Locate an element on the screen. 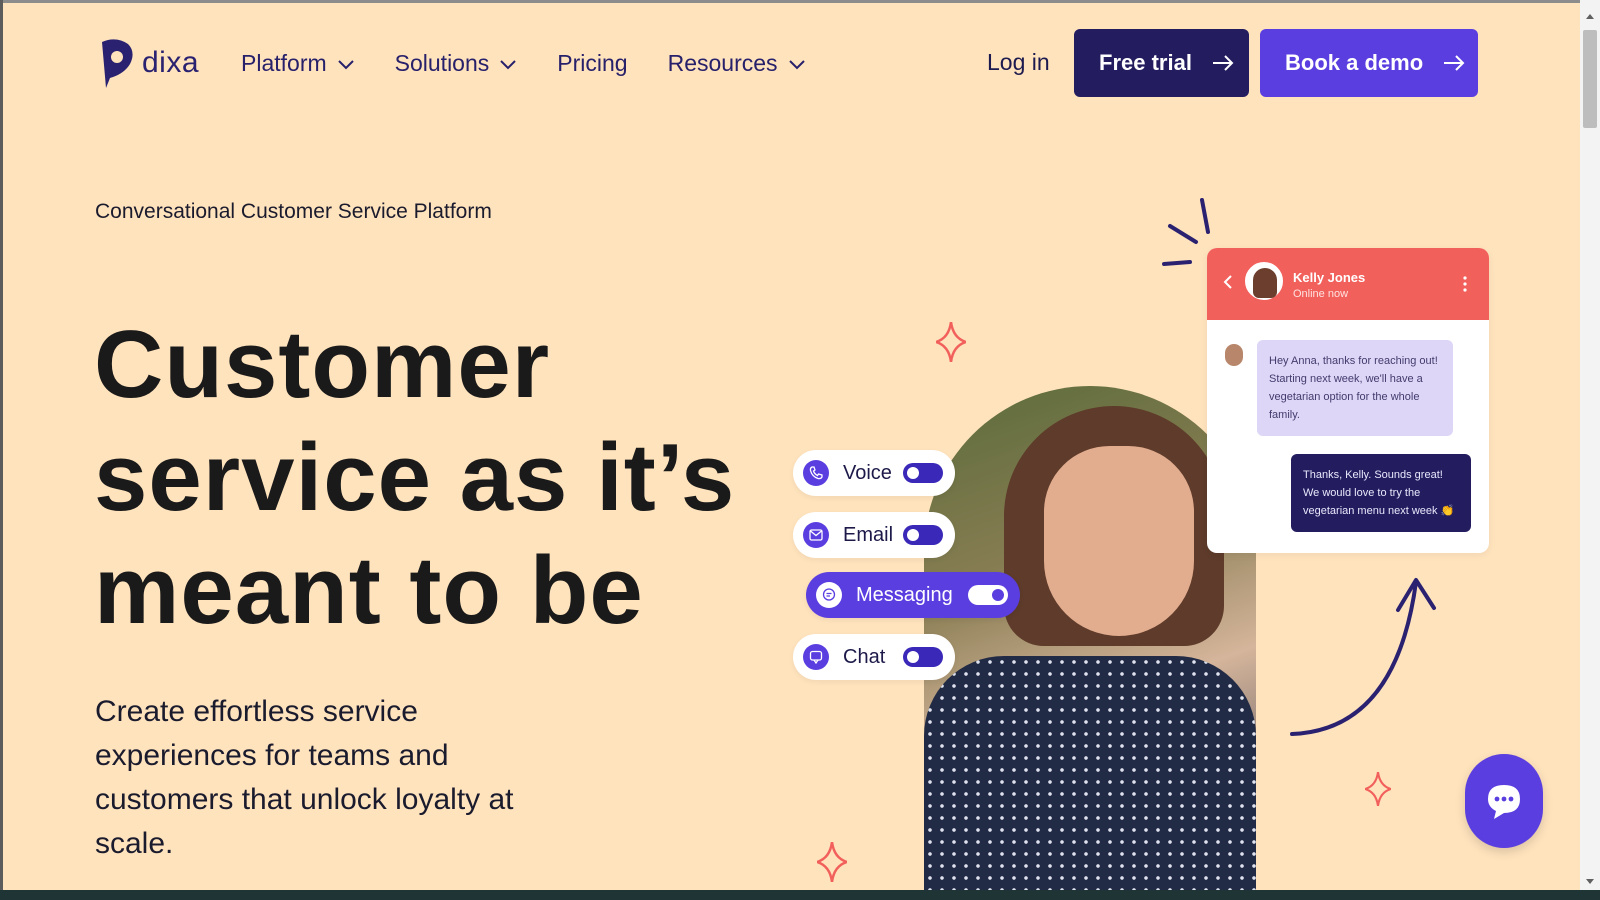 This screenshot has width=1600, height=900. scroll-up-icon is located at coordinates (1590, 16).